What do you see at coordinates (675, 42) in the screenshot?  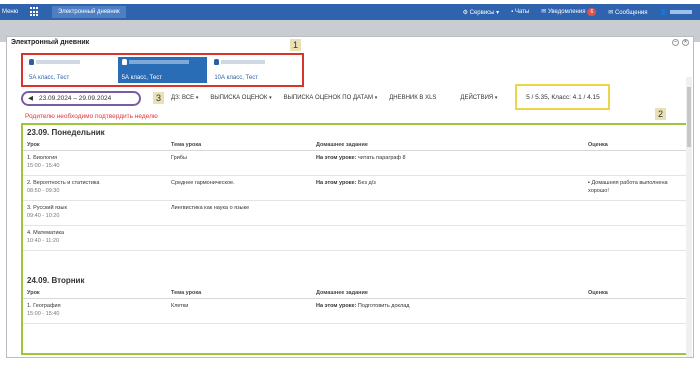 I see `minimize-icon: –` at bounding box center [675, 42].